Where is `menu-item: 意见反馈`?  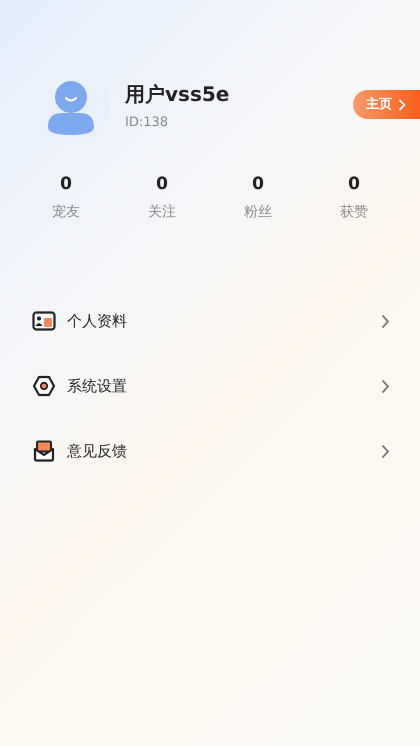 menu-item: 意见反馈 is located at coordinates (210, 451).